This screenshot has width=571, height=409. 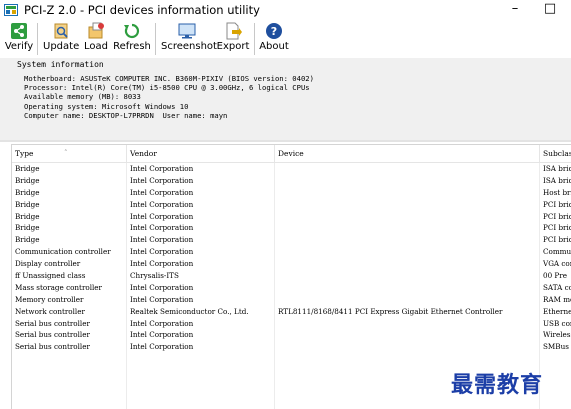 I want to click on column-header-type-label: Type, so click(x=24, y=153).